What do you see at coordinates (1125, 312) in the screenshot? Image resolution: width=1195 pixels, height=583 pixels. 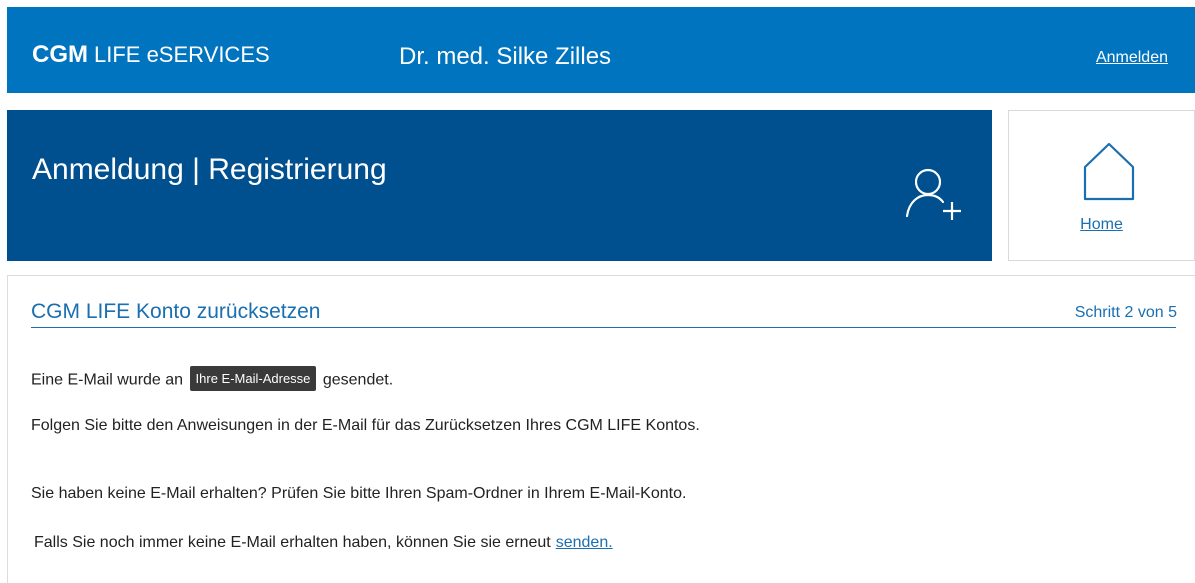 I see `step-indicator: Schritt 2 von 5` at bounding box center [1125, 312].